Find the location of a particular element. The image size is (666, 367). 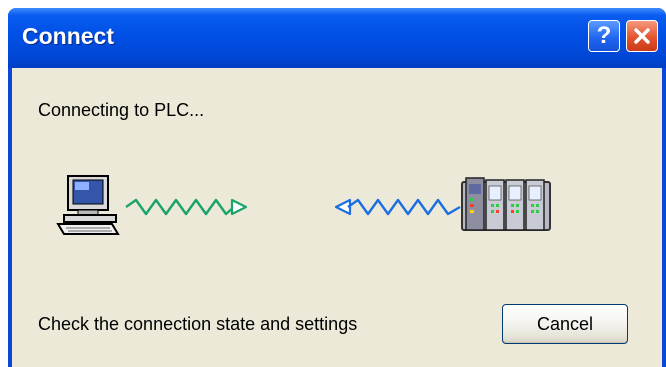

signal-wave-left-icon is located at coordinates (397, 207).